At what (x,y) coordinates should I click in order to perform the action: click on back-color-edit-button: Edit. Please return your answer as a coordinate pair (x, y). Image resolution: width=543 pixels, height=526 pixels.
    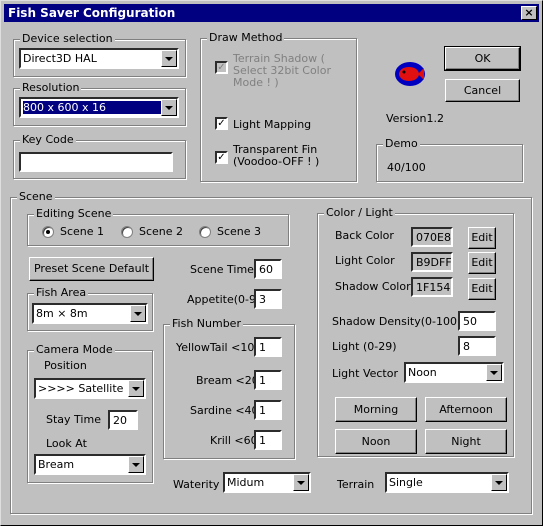
    Looking at the image, I should click on (482, 238).